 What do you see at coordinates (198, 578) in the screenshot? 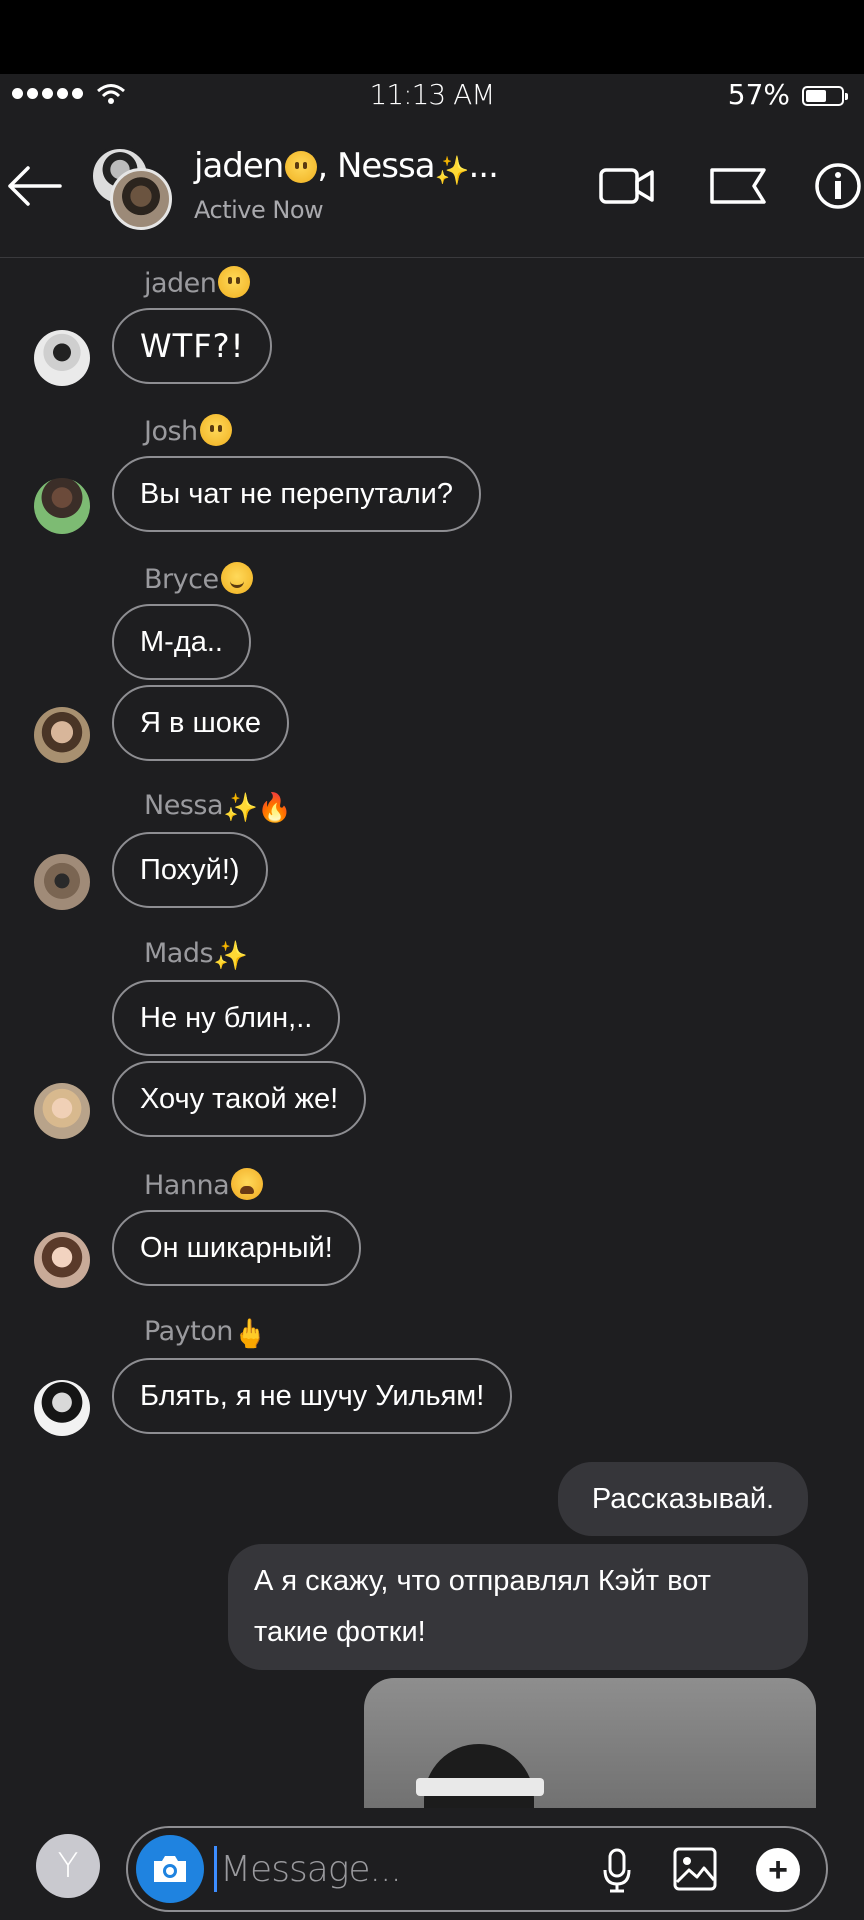
I see `sender-name: Bryce` at bounding box center [198, 578].